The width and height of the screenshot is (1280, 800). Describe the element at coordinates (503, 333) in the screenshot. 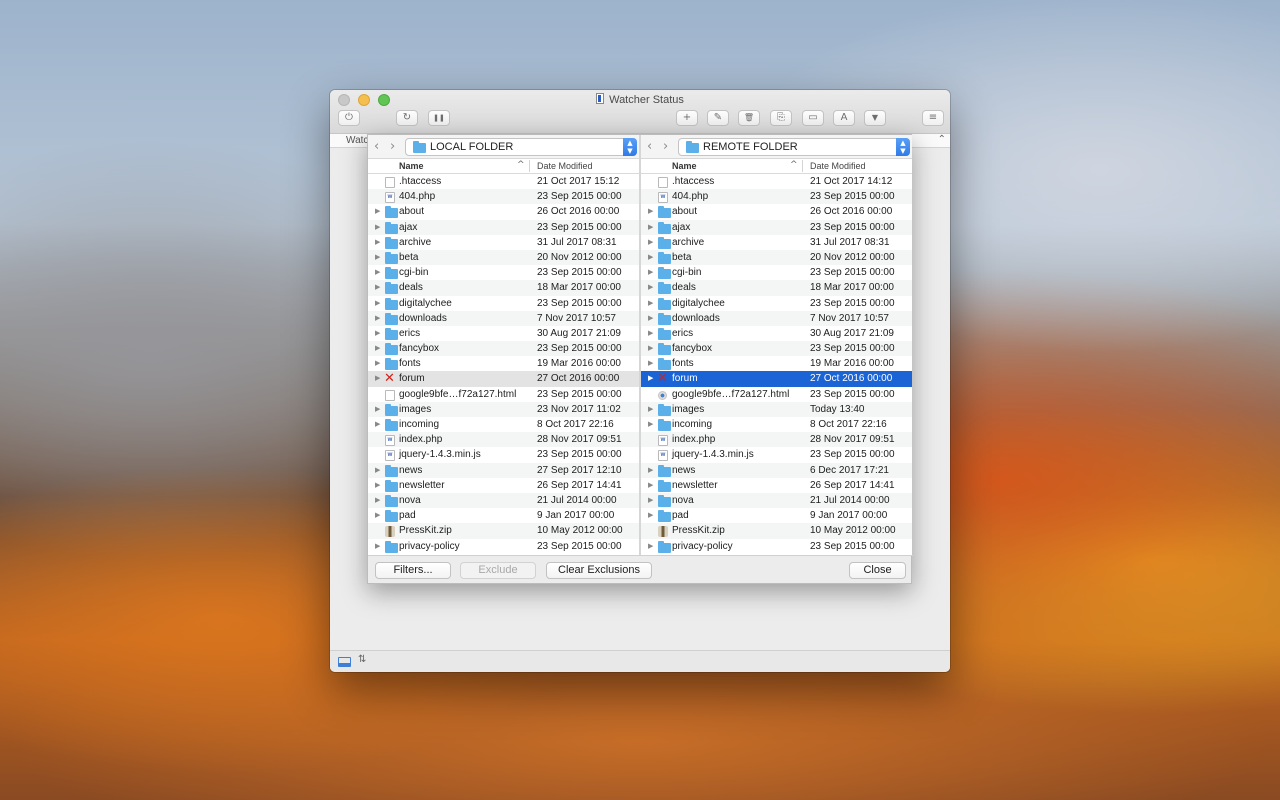

I see `file-row: ▶ erics 30 Aug 2017 21:09` at that location.